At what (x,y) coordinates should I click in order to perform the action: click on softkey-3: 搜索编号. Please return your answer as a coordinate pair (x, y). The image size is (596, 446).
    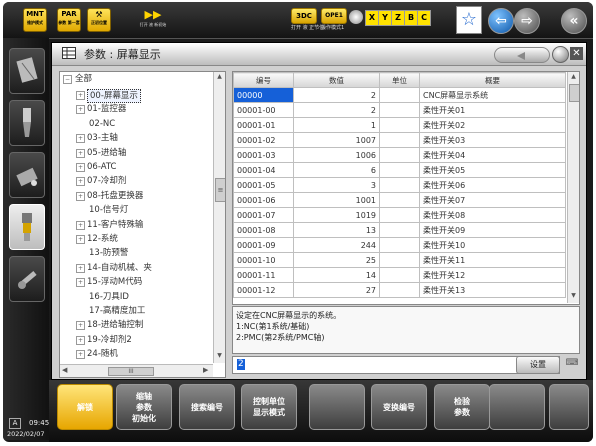
    Looking at the image, I should click on (207, 407).